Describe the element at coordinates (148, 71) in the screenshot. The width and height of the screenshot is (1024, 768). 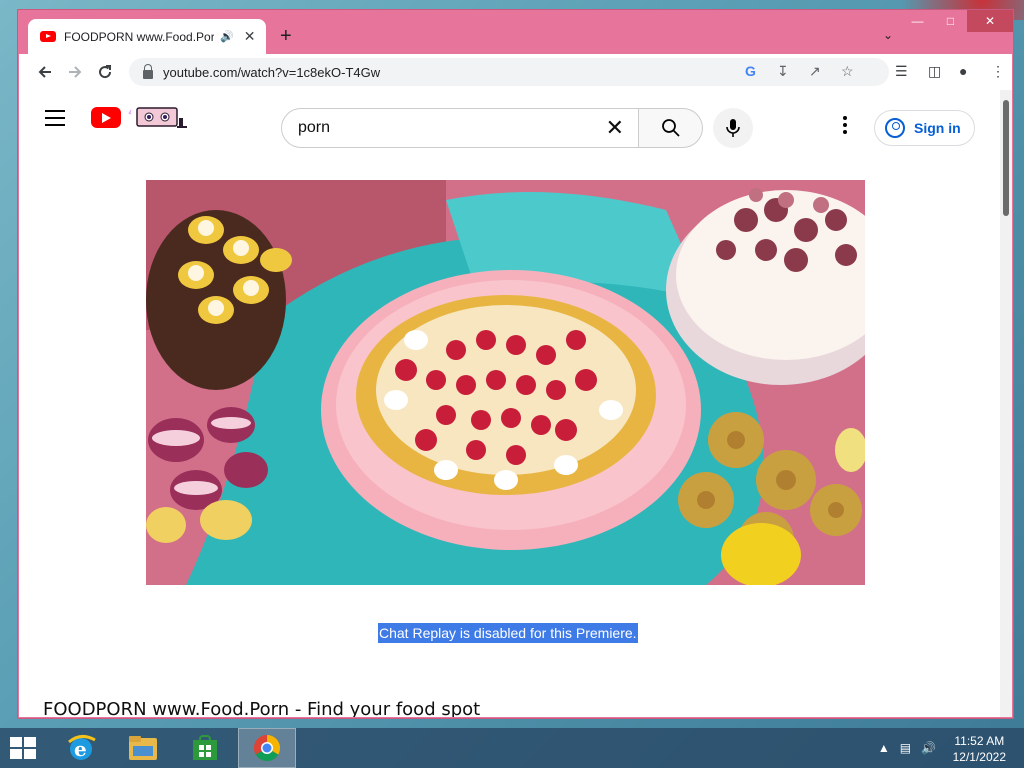
I see `lock-icon` at that location.